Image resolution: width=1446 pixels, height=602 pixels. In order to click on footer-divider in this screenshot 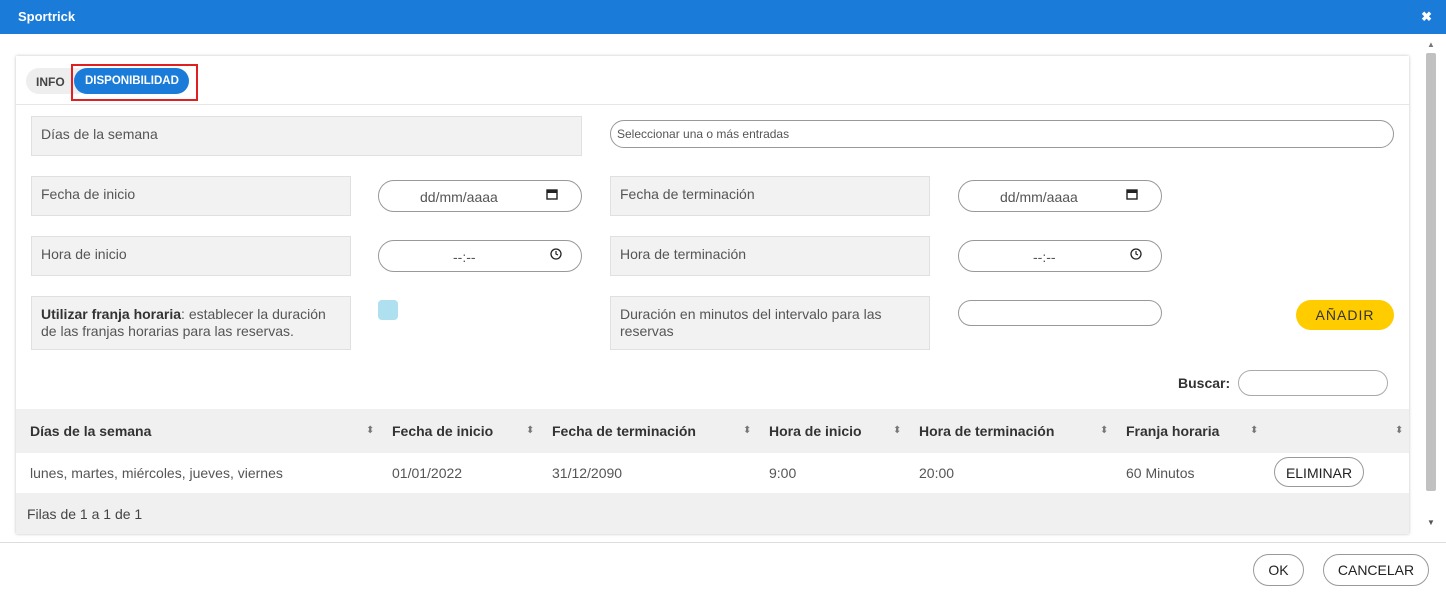, I will do `click(723, 542)`.